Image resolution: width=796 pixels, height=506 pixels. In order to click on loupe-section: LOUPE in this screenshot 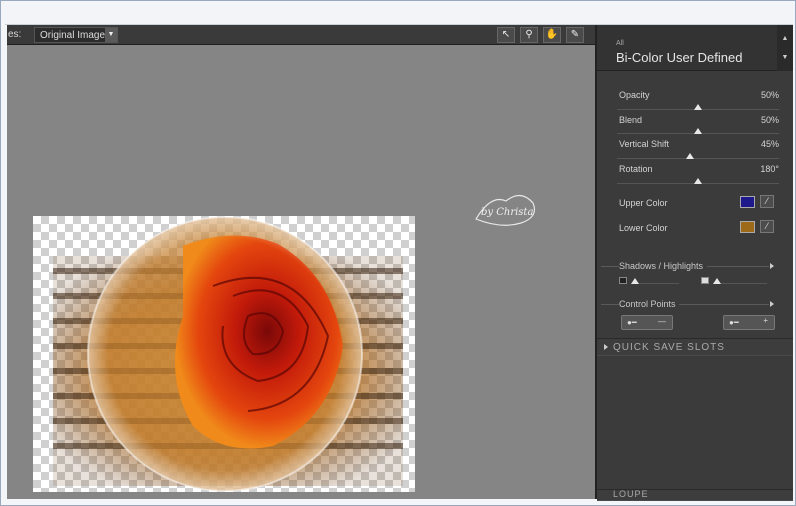, I will do `click(695, 495)`.